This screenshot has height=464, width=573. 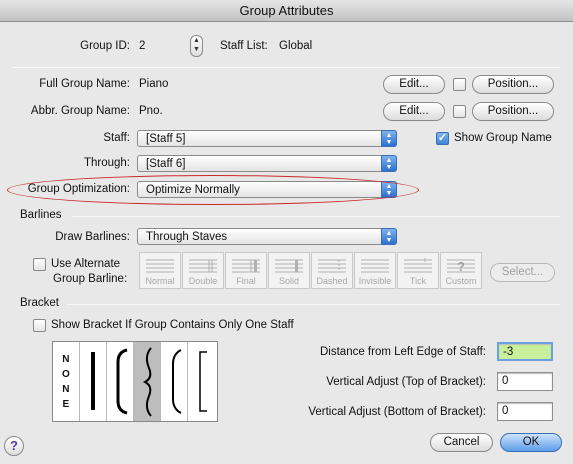 What do you see at coordinates (14, 446) in the screenshot?
I see `help-button: ?` at bounding box center [14, 446].